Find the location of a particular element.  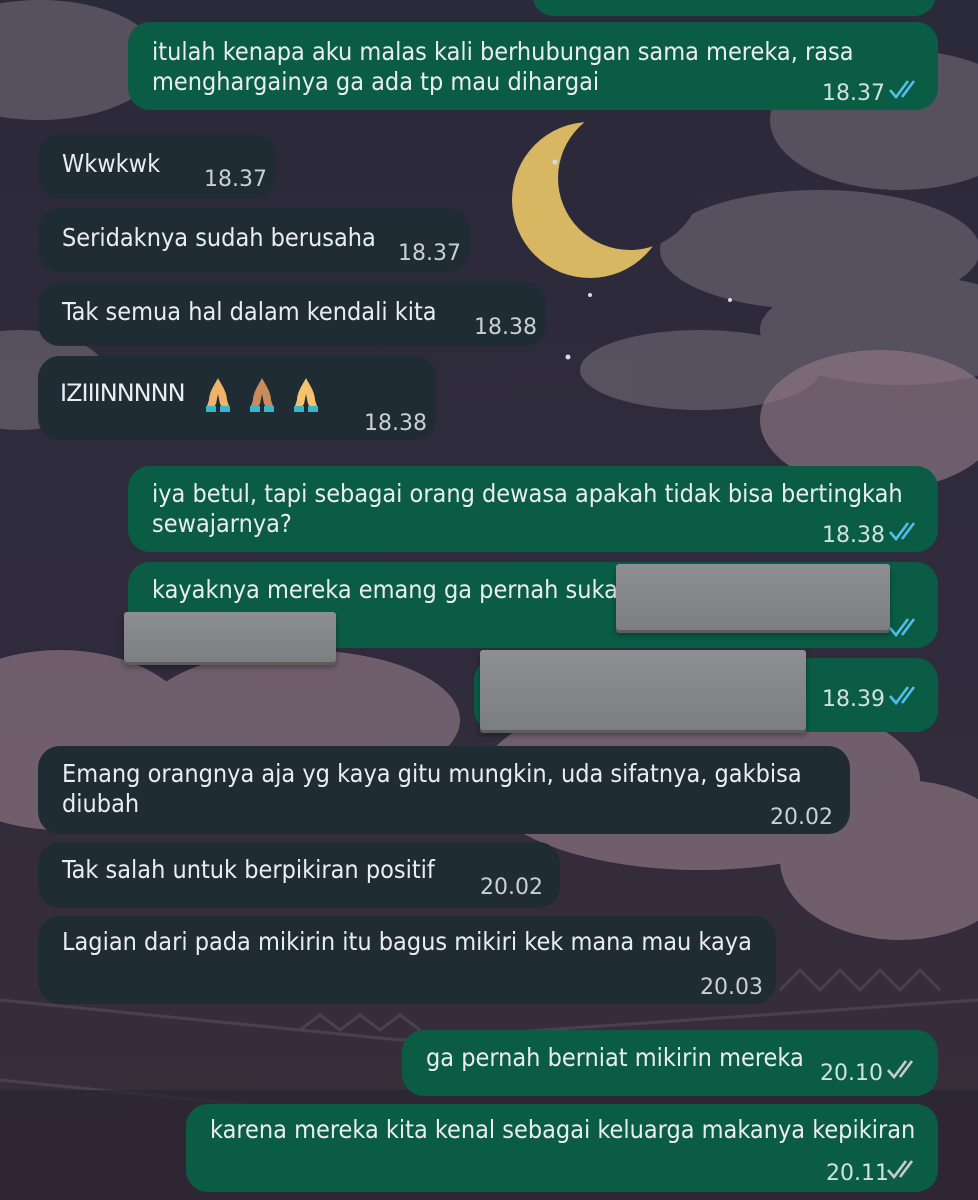

message-text: Tak salah untuk berpikiran positif is located at coordinates (248, 869).